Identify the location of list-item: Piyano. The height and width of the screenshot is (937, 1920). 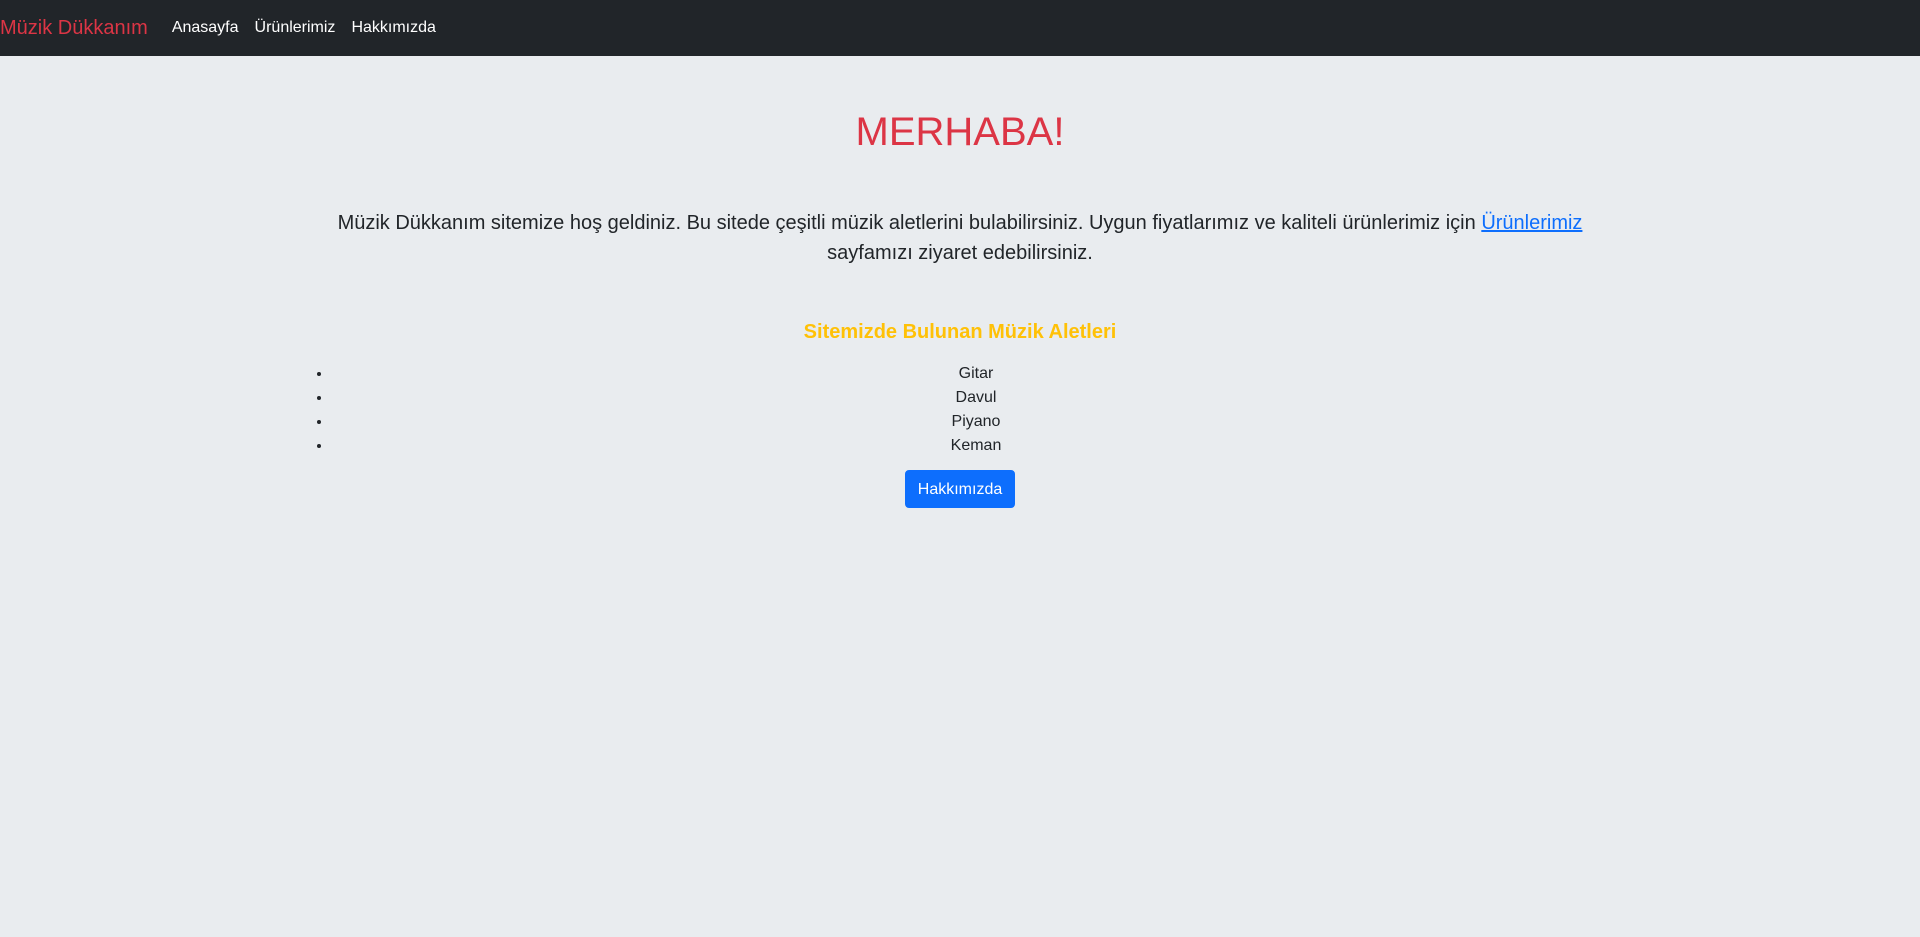
(976, 422).